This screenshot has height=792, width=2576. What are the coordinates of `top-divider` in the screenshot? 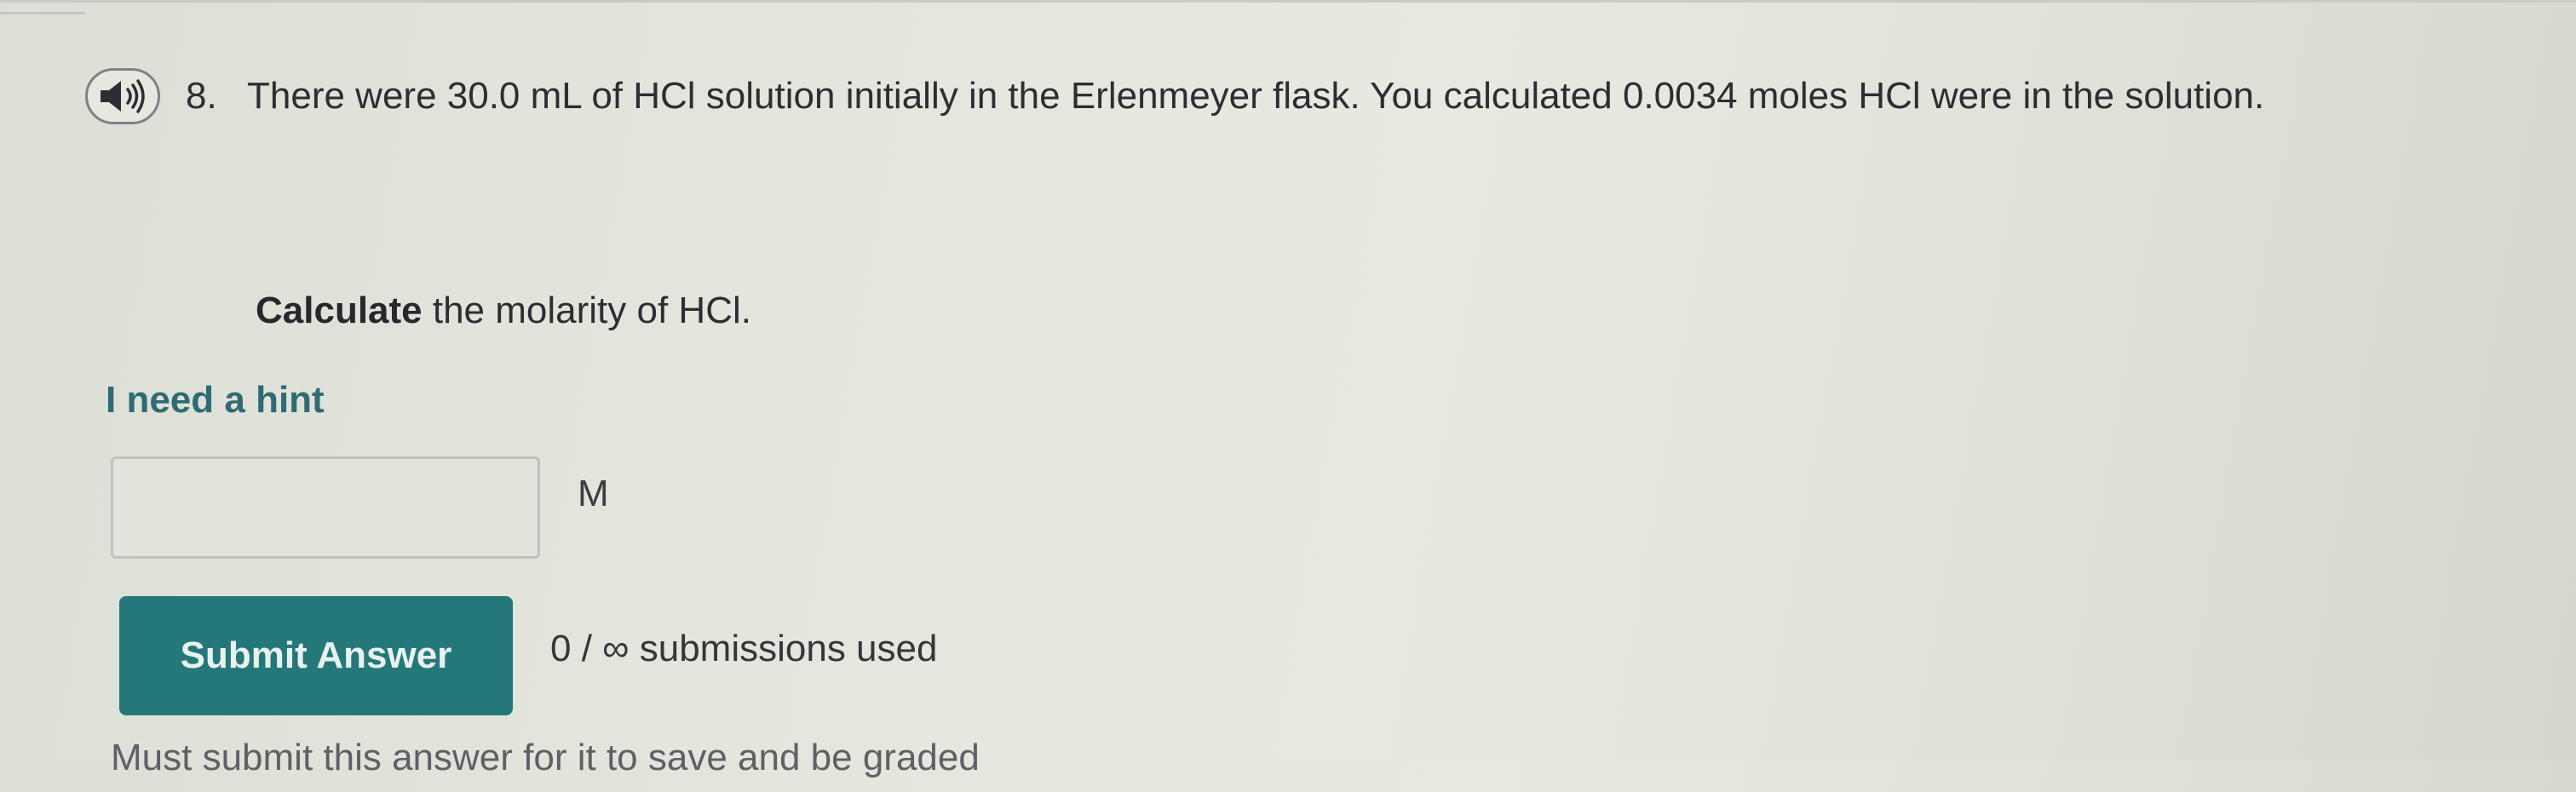 It's located at (1288, 1).